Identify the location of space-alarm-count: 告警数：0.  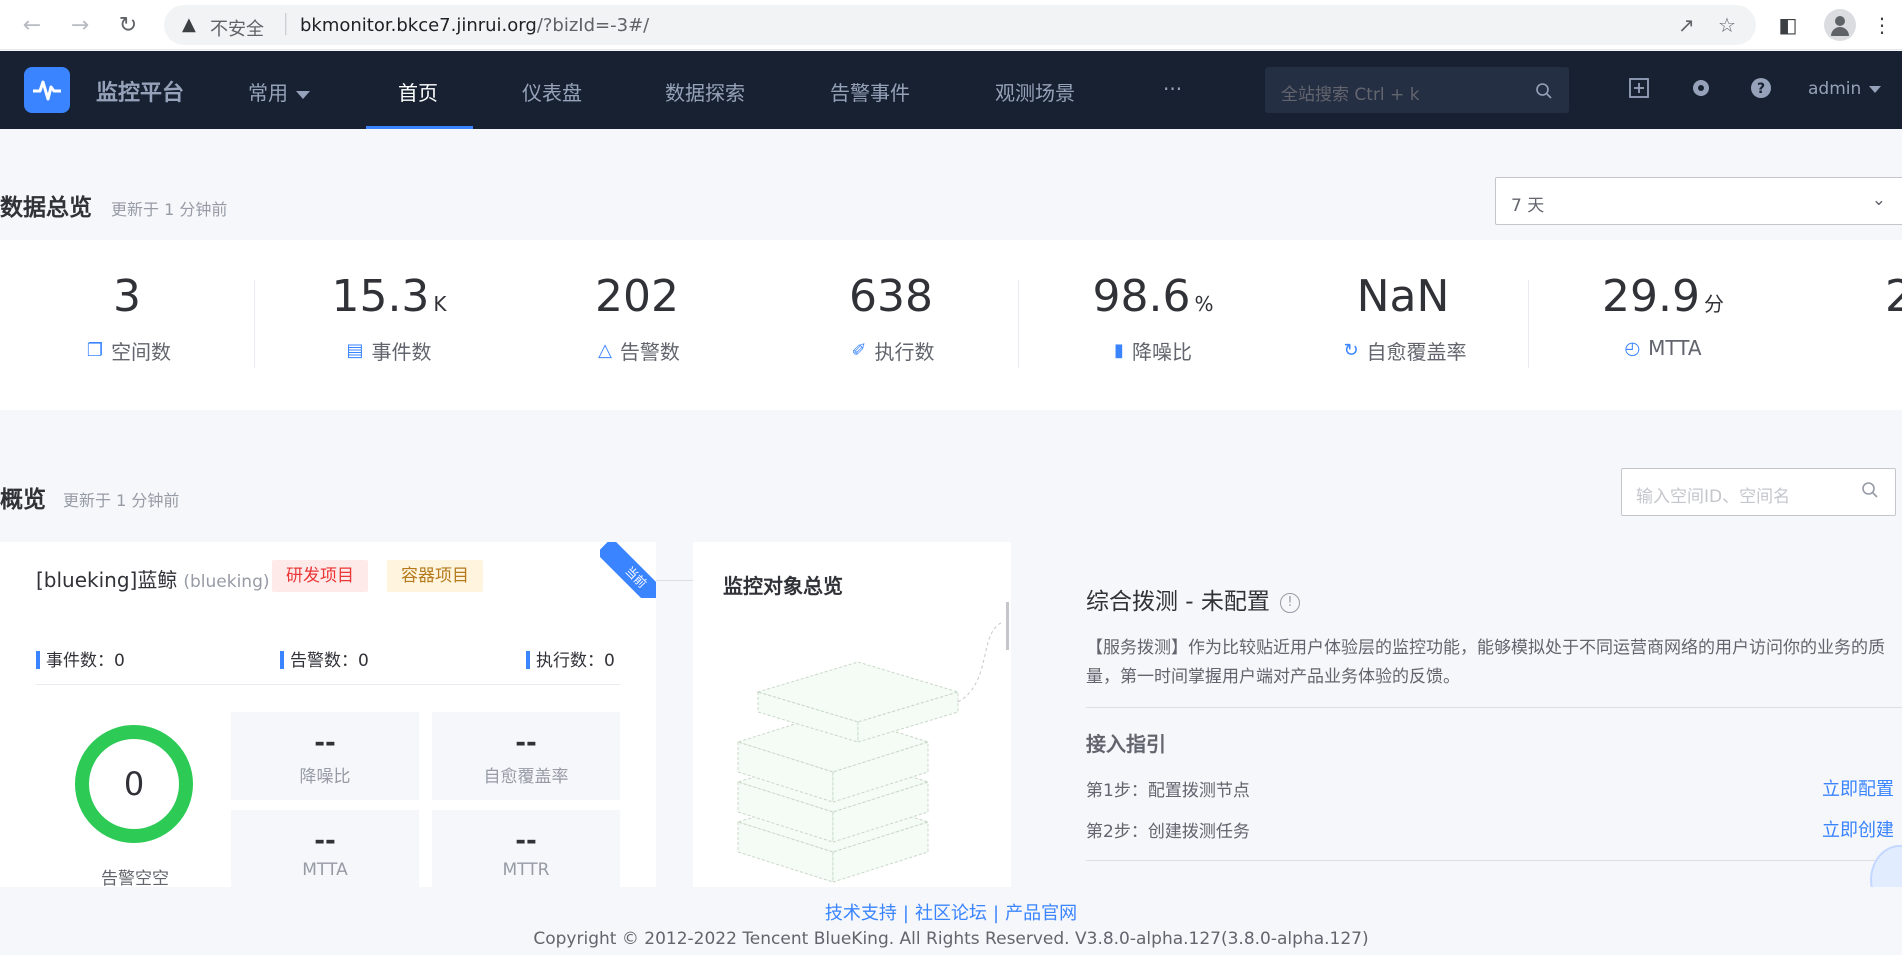
(324, 658).